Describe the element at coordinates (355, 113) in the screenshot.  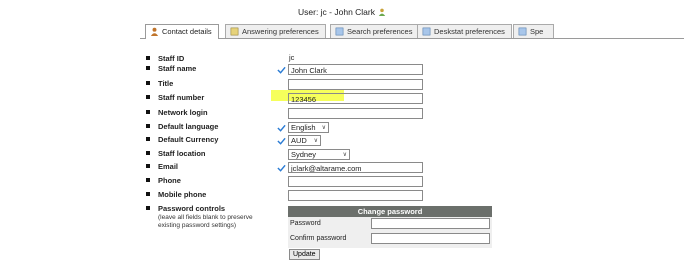
I see `network-login-input` at that location.